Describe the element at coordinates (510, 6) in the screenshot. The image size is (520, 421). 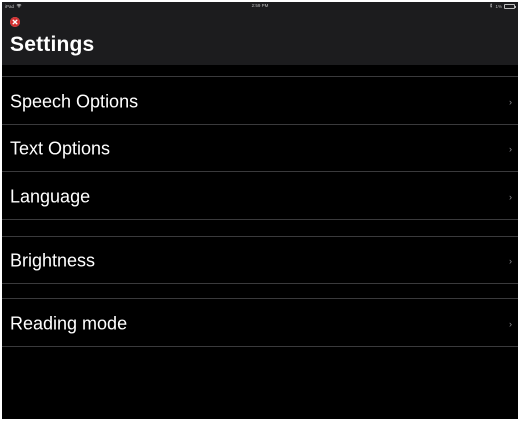
I see `battery-icon` at that location.